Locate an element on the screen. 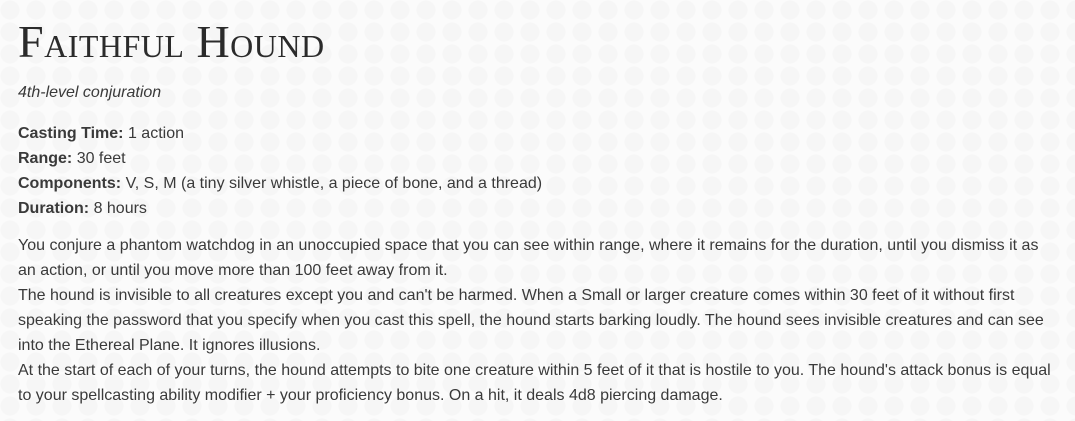 The width and height of the screenshot is (1075, 421). duration-label: Duration: is located at coordinates (54, 208).